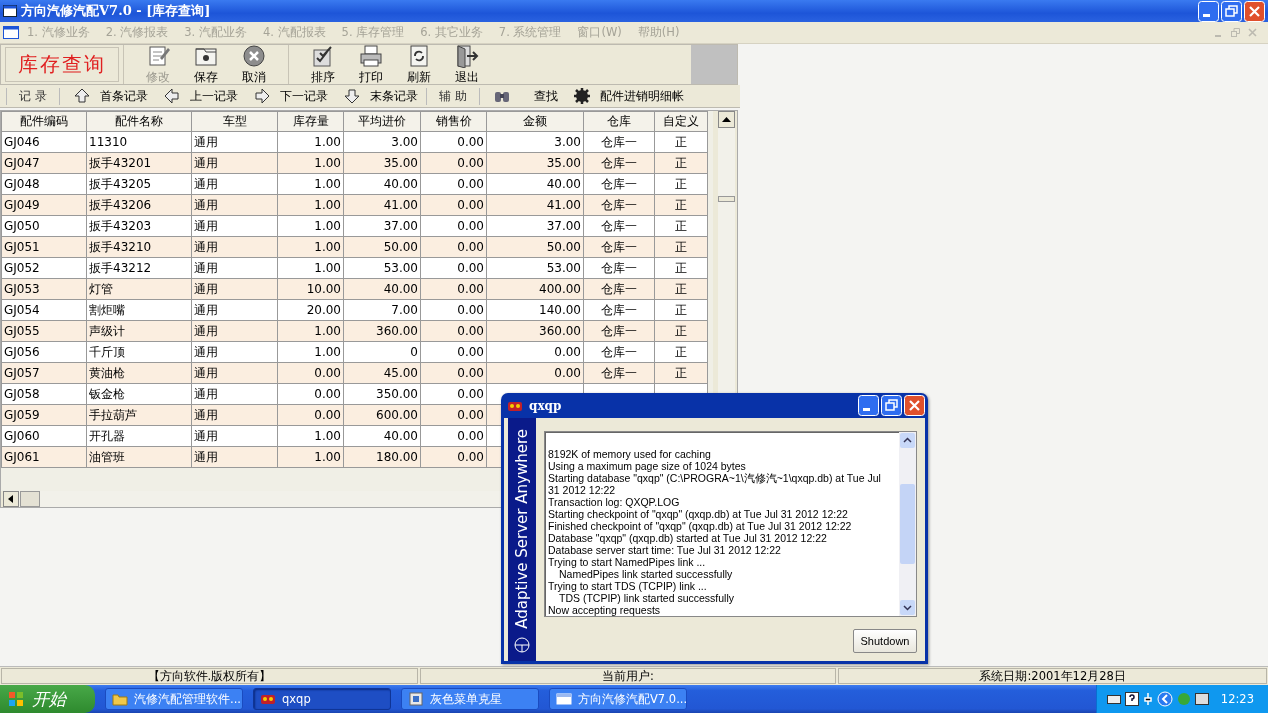 The width and height of the screenshot is (1268, 713). I want to click on page-icon, so click(419, 55).